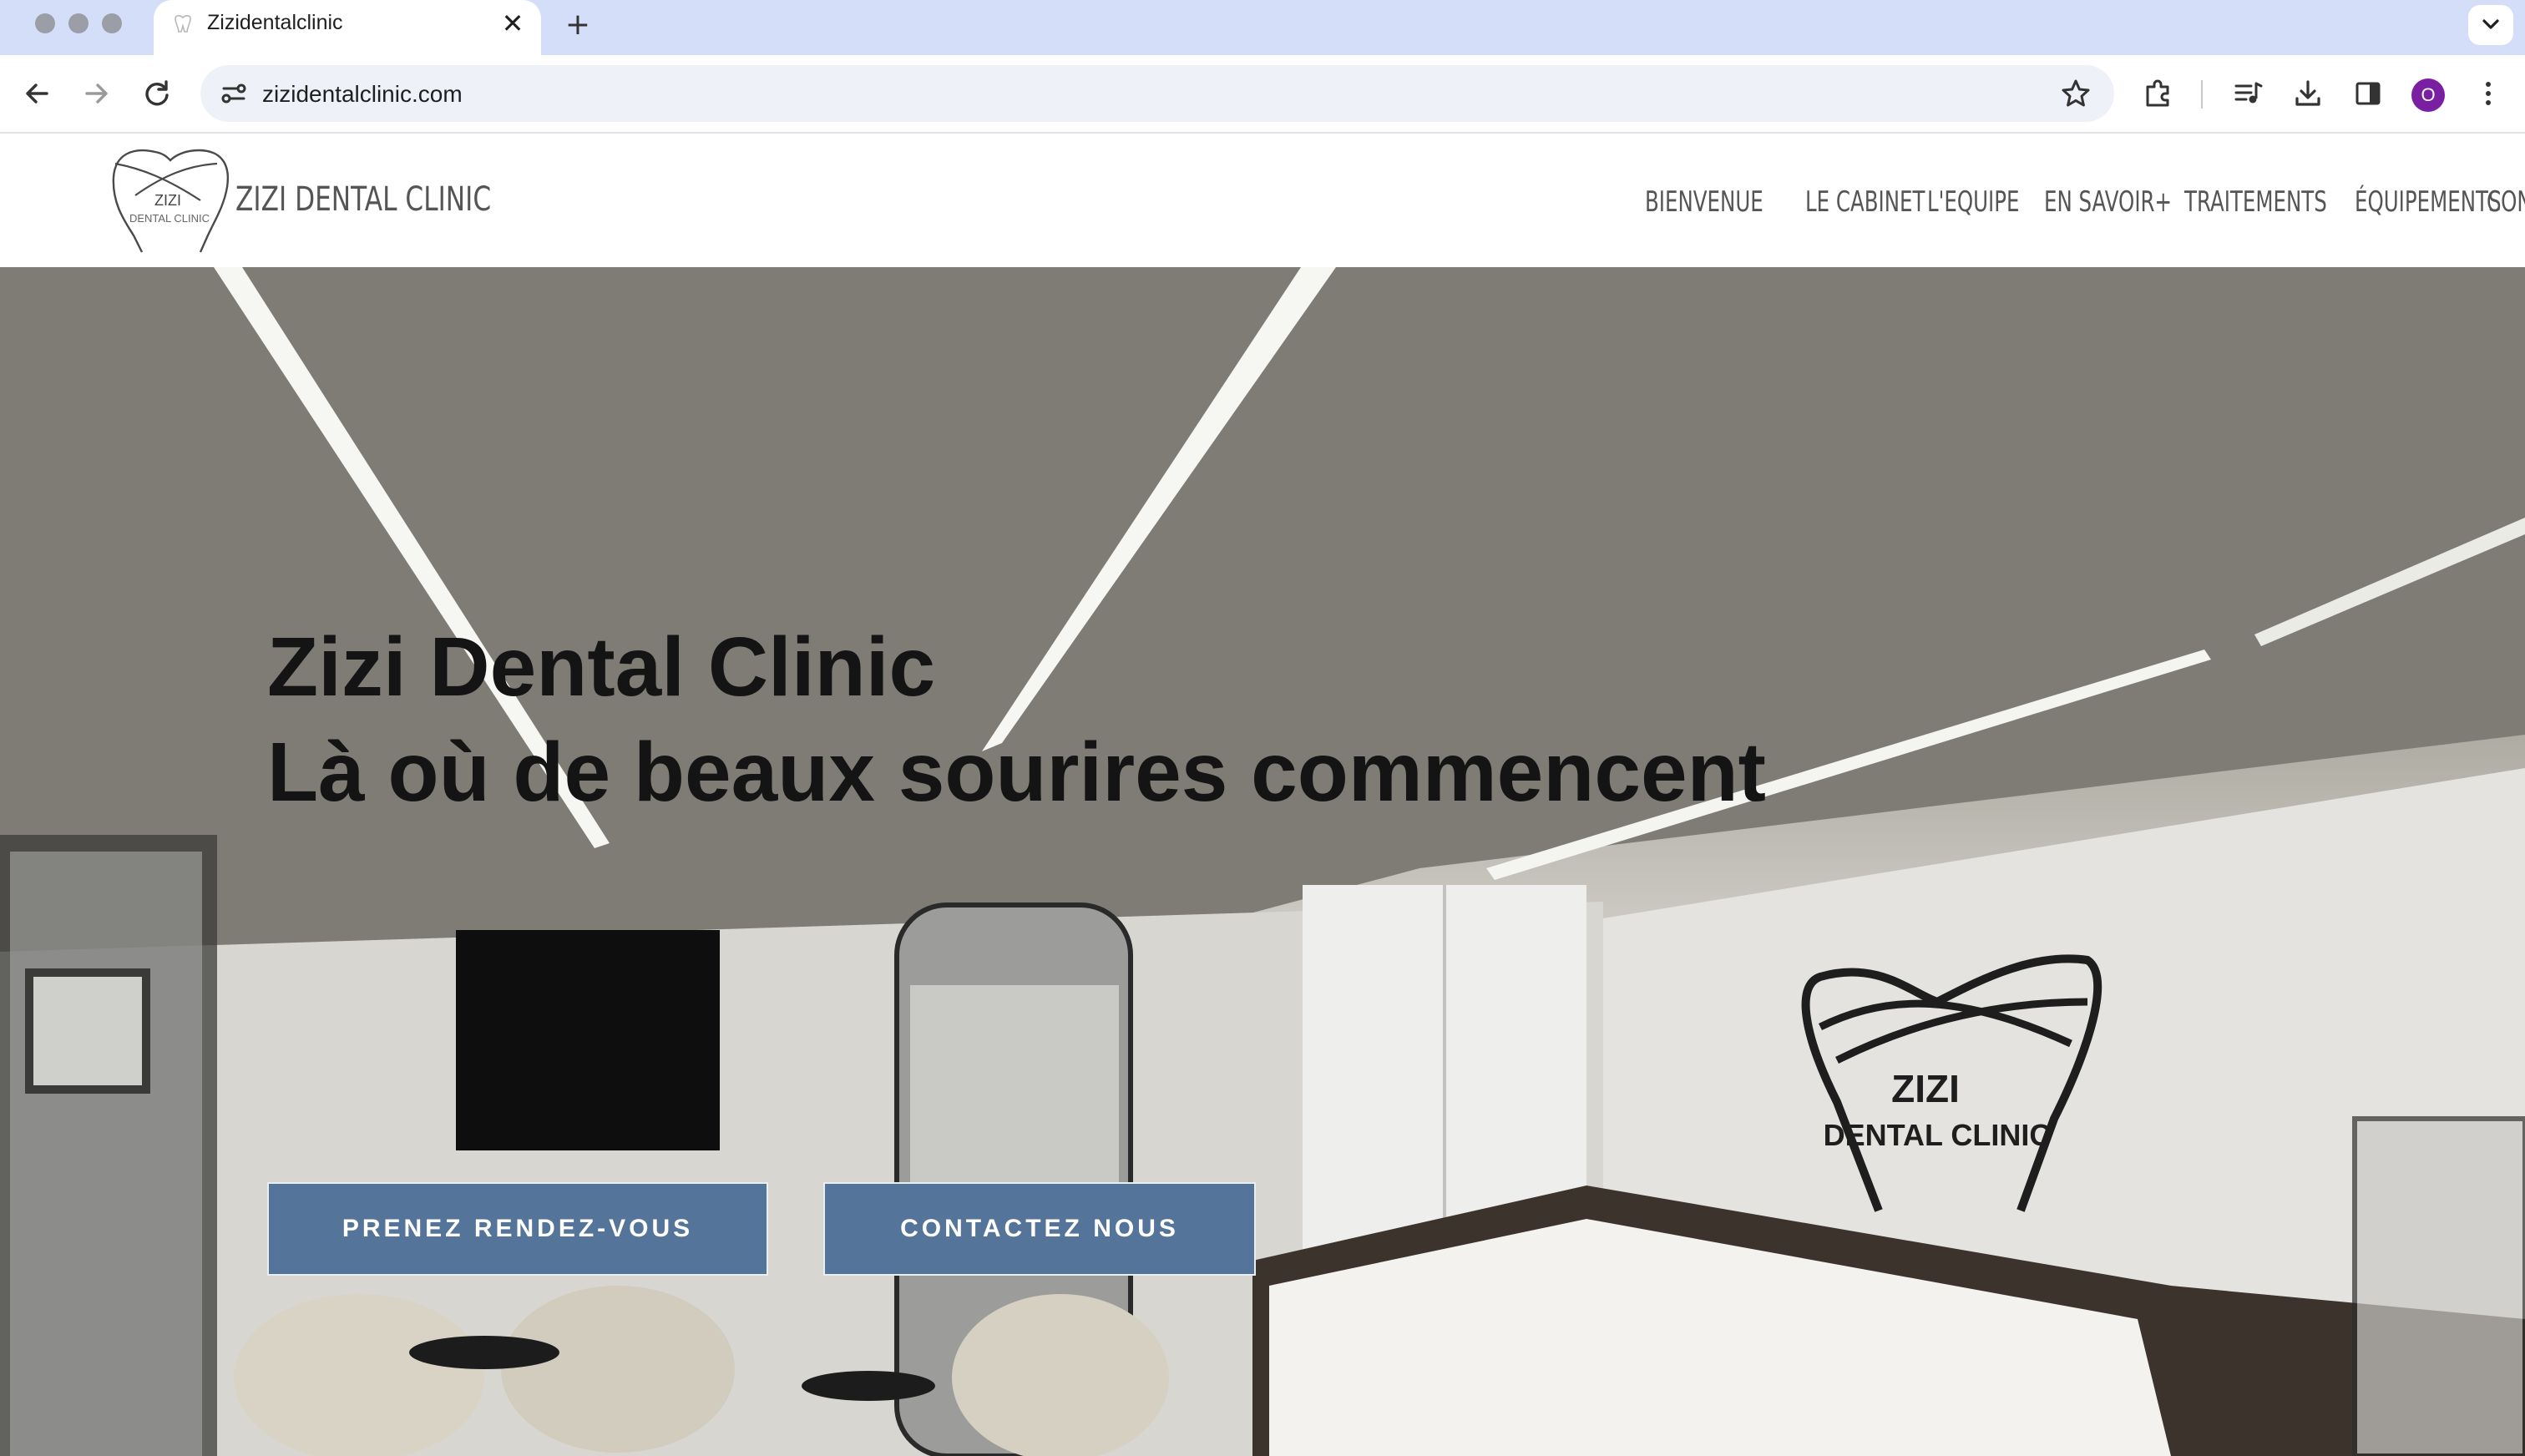 The image size is (2525, 1456). What do you see at coordinates (1016, 772) in the screenshot?
I see `hero-subtitle: Là où de beaux sourires commencent` at bounding box center [1016, 772].